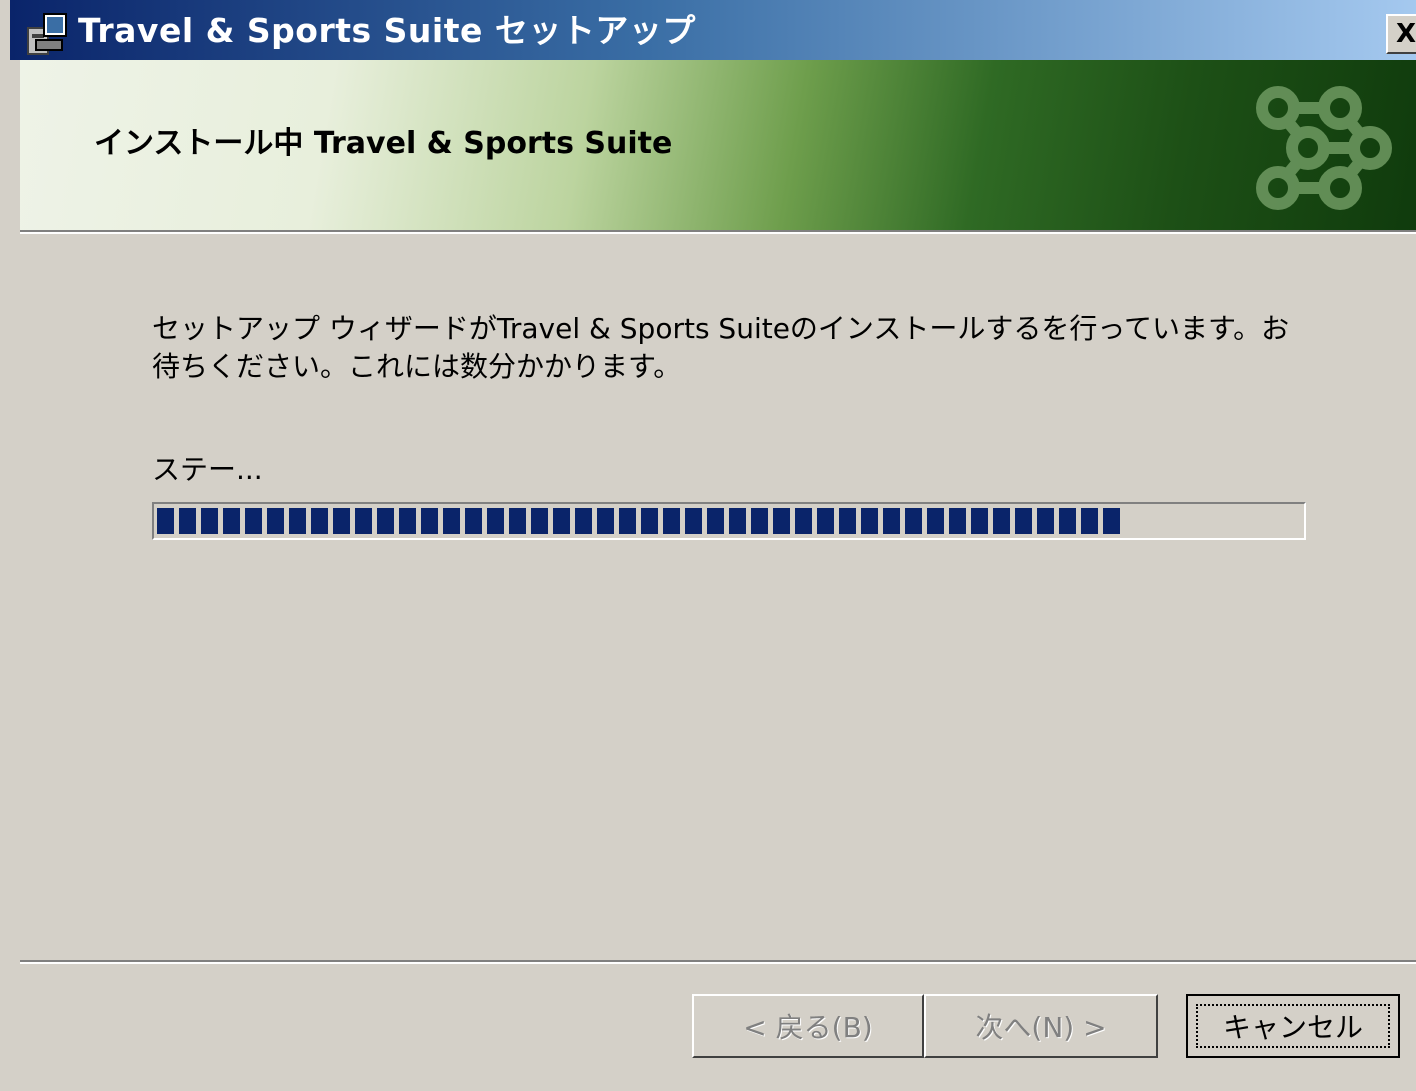  Describe the element at coordinates (718, 962) in the screenshot. I see `footer-divider` at that location.